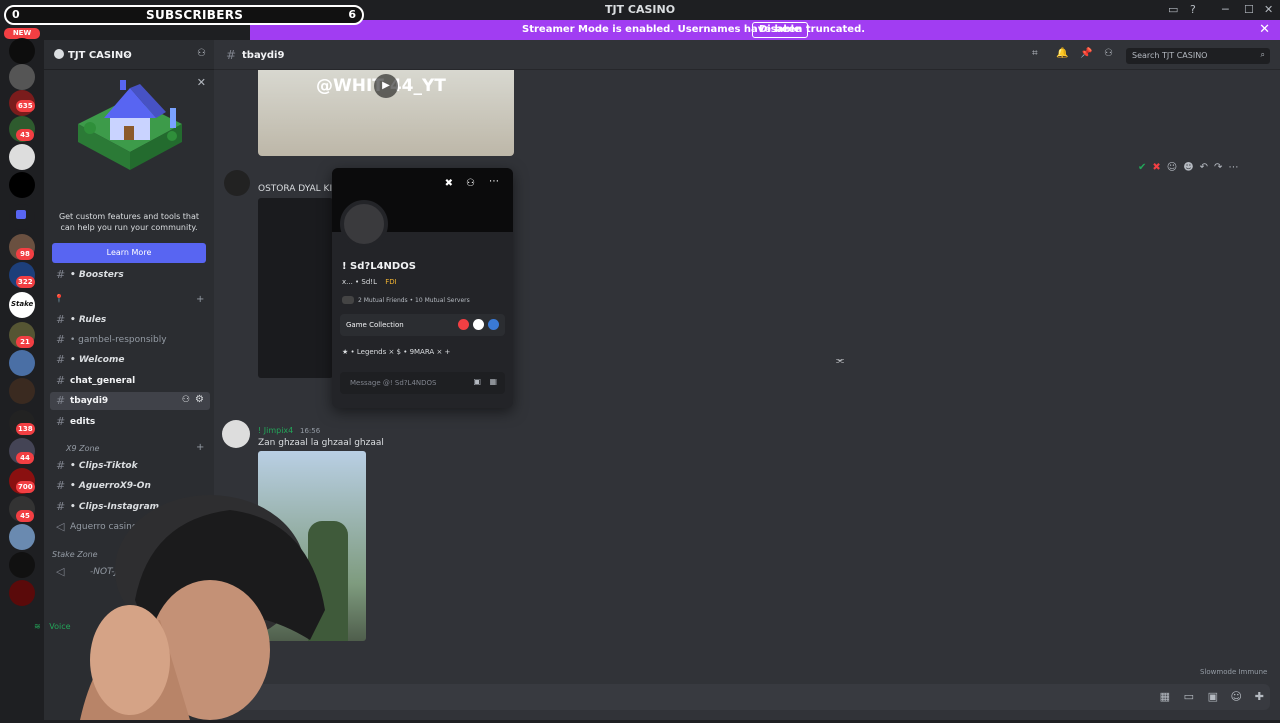 The height and width of the screenshot is (723, 1280). What do you see at coordinates (1108, 53) in the screenshot?
I see `members-icon: ⚇` at bounding box center [1108, 53].